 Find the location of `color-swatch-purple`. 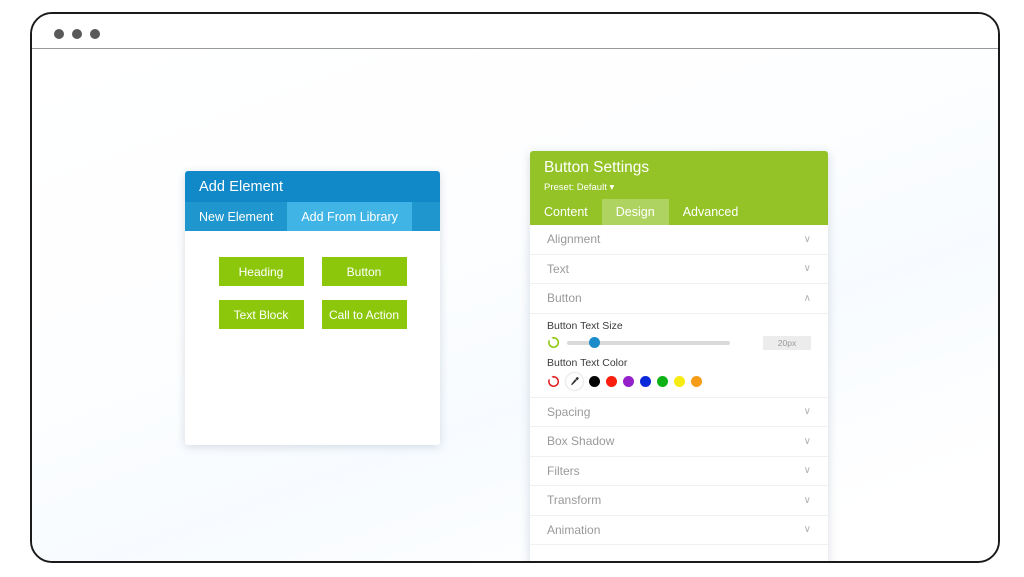

color-swatch-purple is located at coordinates (628, 381).